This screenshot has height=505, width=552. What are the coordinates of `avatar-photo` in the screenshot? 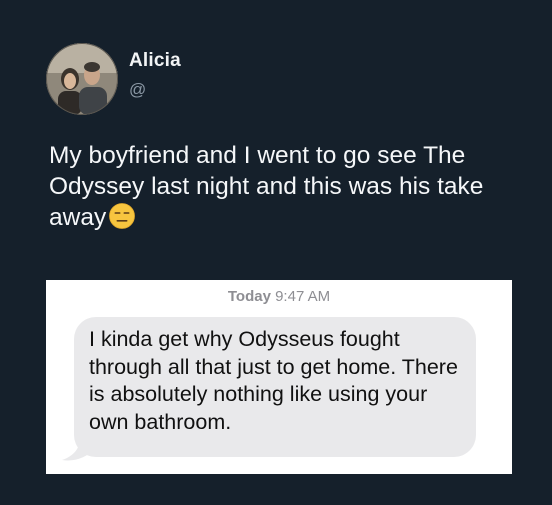 It's located at (82, 79).